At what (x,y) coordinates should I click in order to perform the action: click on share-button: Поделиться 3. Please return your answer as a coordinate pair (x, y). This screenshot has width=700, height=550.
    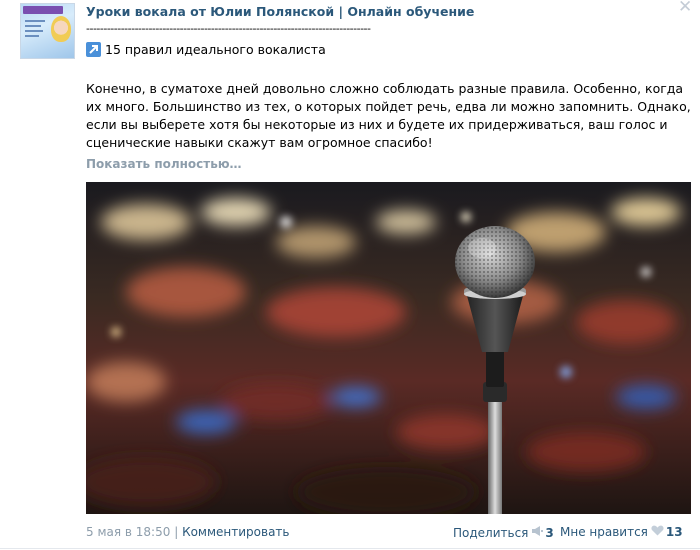
    Looking at the image, I should click on (503, 532).